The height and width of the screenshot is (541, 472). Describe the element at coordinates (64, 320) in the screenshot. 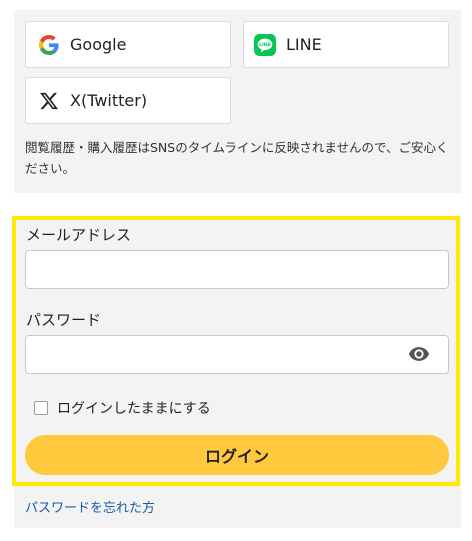

I see `password-label: パスワード` at that location.